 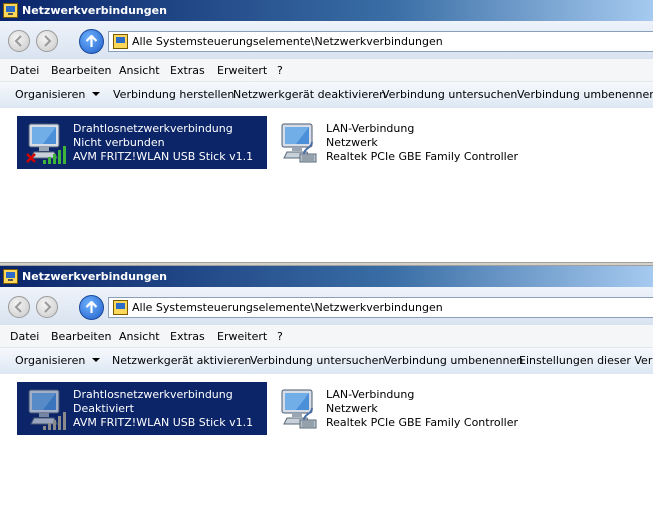 I want to click on connection-status: Deaktiviert, so click(x=103, y=408).